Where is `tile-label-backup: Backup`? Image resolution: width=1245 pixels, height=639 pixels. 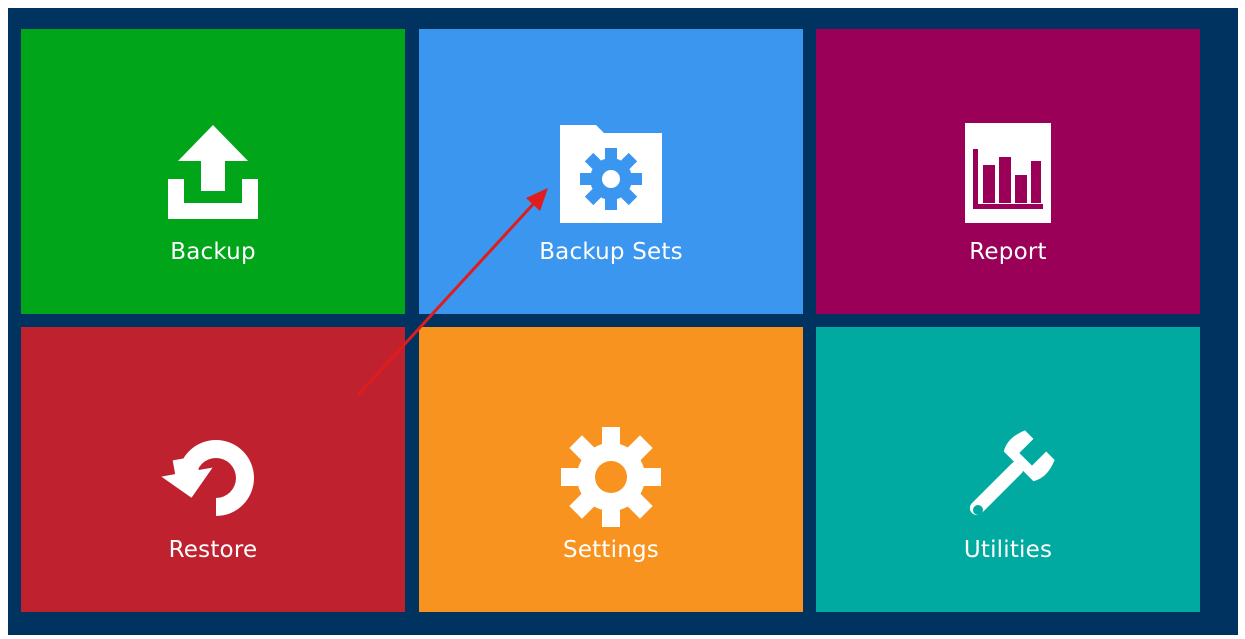 tile-label-backup: Backup is located at coordinates (213, 252).